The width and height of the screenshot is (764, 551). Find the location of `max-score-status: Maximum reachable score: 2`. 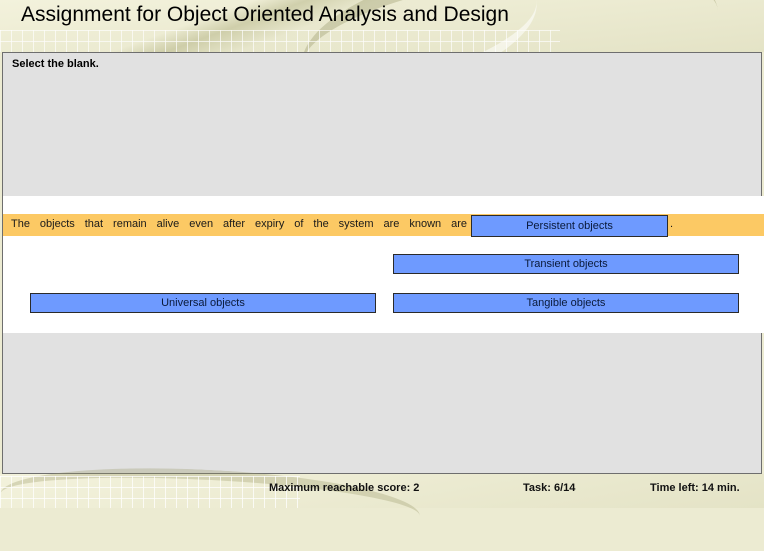

max-score-status: Maximum reachable score: 2 is located at coordinates (344, 488).